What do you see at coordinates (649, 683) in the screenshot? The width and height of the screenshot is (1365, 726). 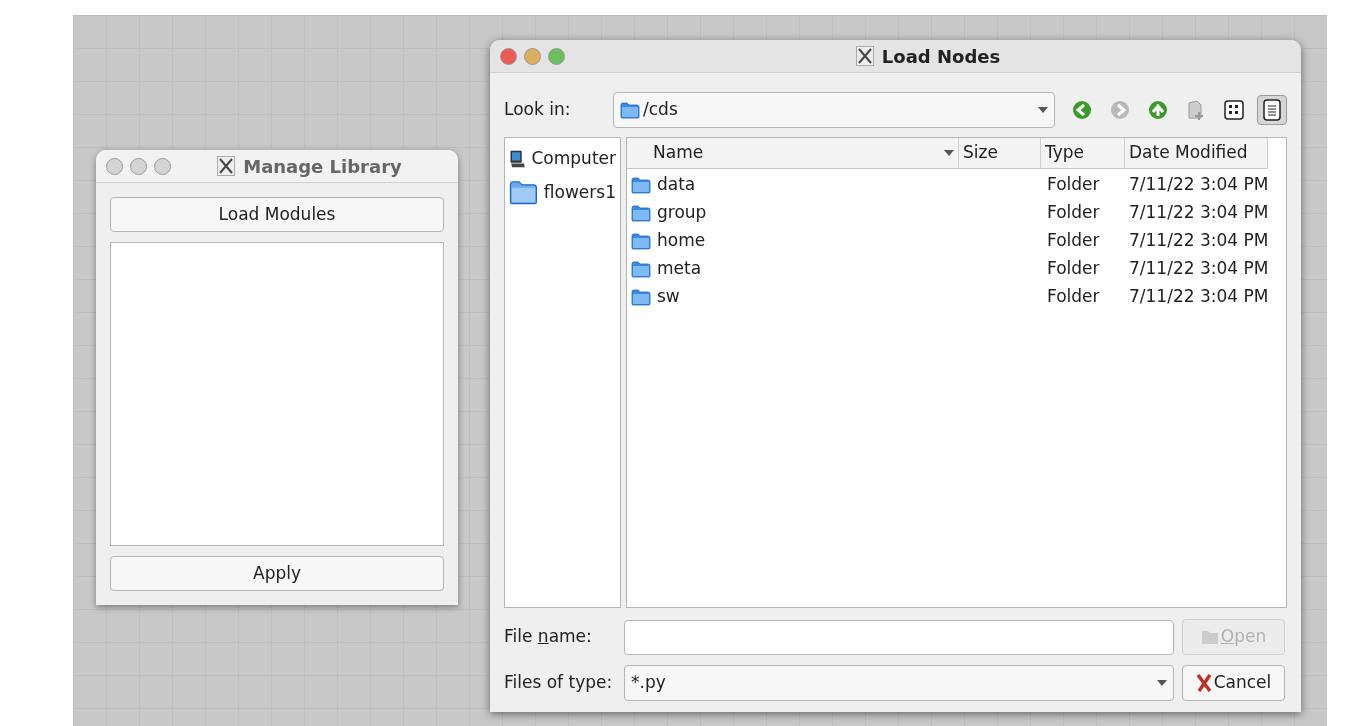 I see `file-type-value: *.py` at bounding box center [649, 683].